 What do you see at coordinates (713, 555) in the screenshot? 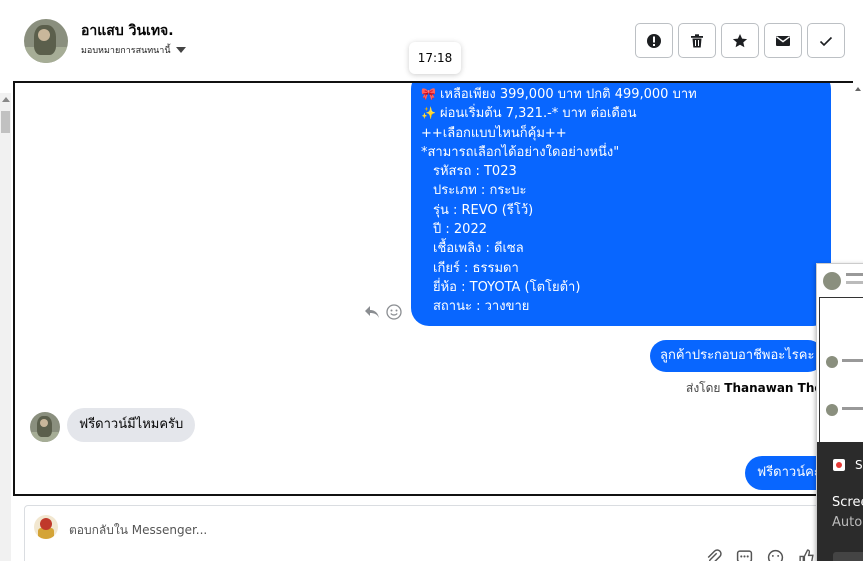
I see `attachment-icon` at bounding box center [713, 555].